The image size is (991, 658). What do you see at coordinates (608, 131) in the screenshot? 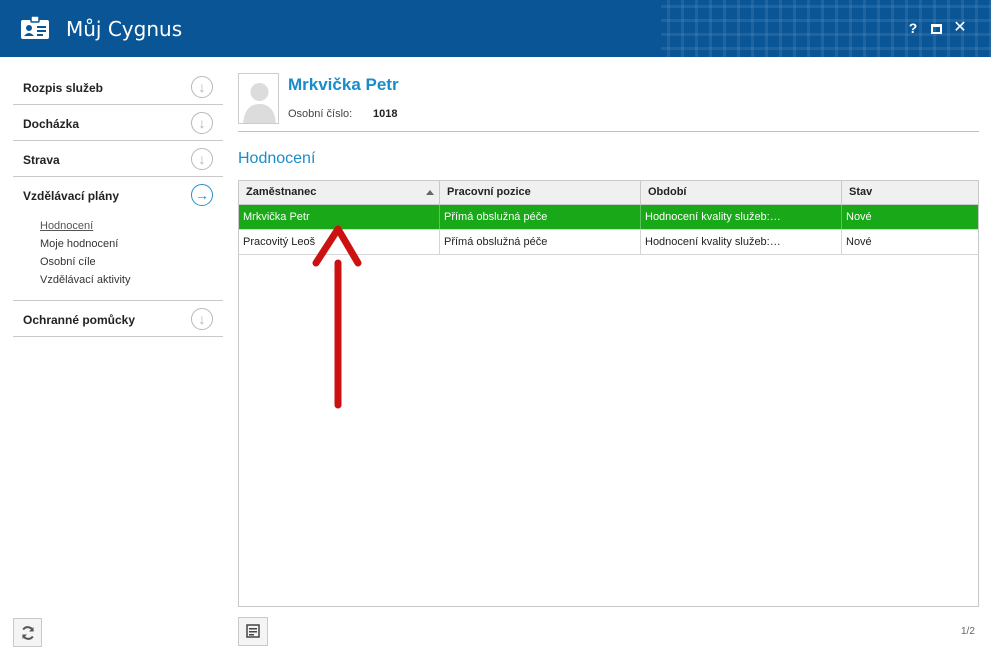
I see `header-divider` at bounding box center [608, 131].